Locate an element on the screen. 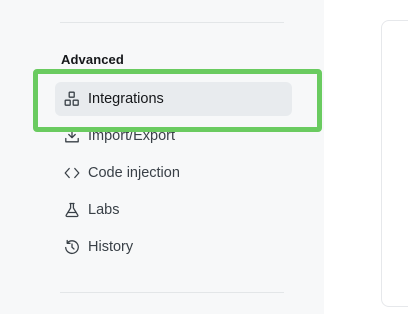 This screenshot has height=314, width=408. sidebar-item-history: History is located at coordinates (173, 247).